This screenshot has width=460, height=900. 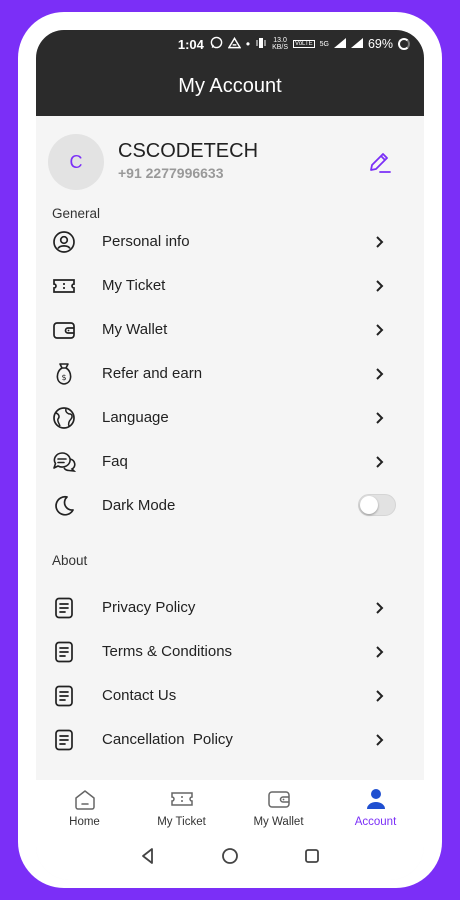 What do you see at coordinates (324, 44) in the screenshot?
I see `network-type: 5G` at bounding box center [324, 44].